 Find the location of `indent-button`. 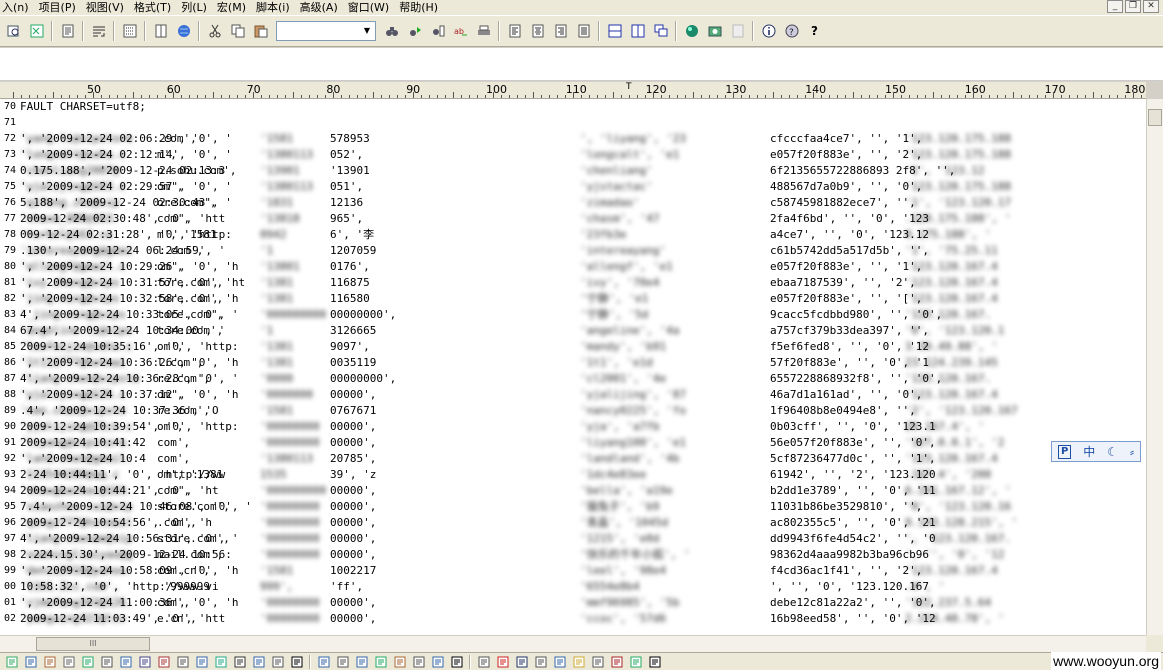

indent-button is located at coordinates (12, 662).